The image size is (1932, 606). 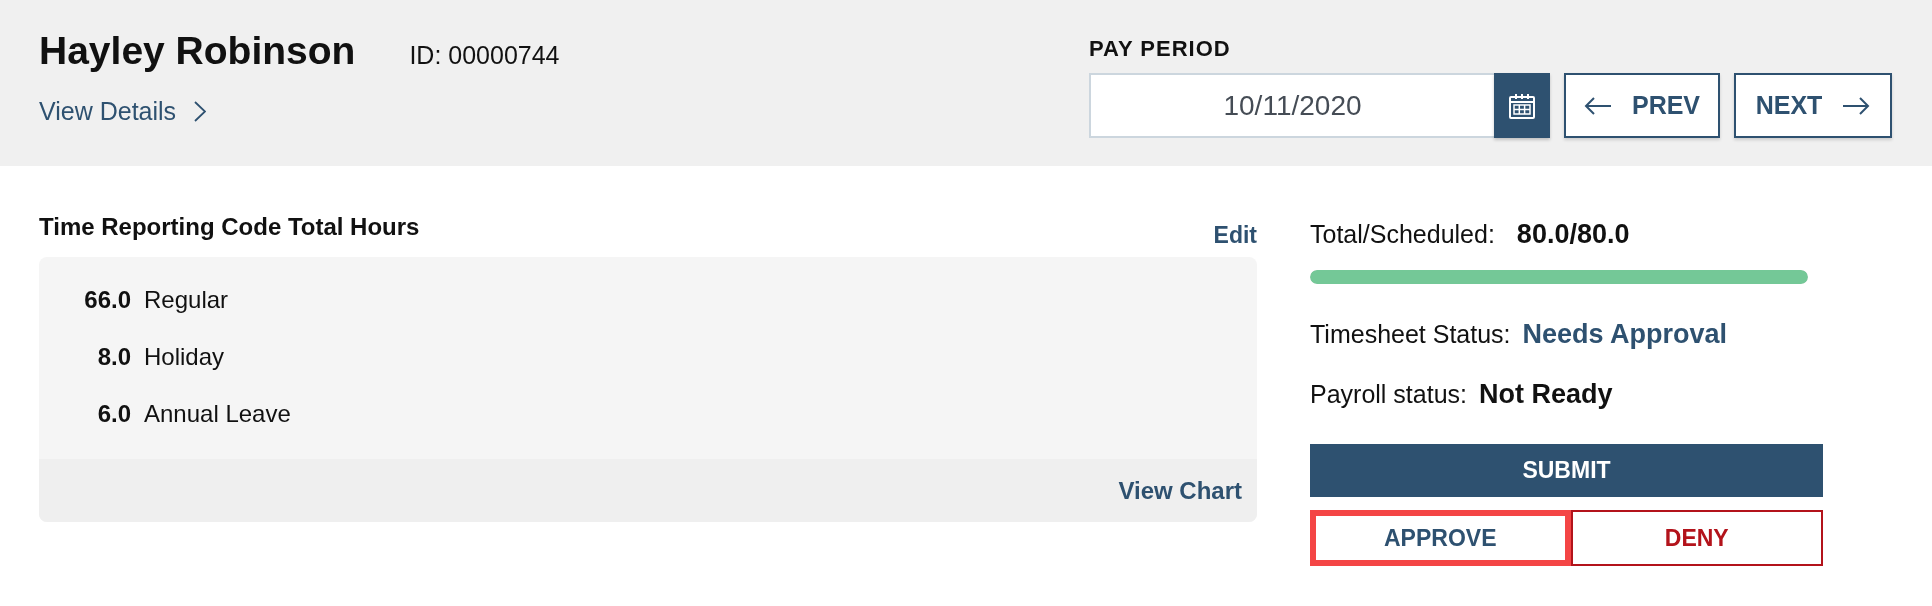 What do you see at coordinates (1402, 234) in the screenshot?
I see `total-label: Total/Scheduled:` at bounding box center [1402, 234].